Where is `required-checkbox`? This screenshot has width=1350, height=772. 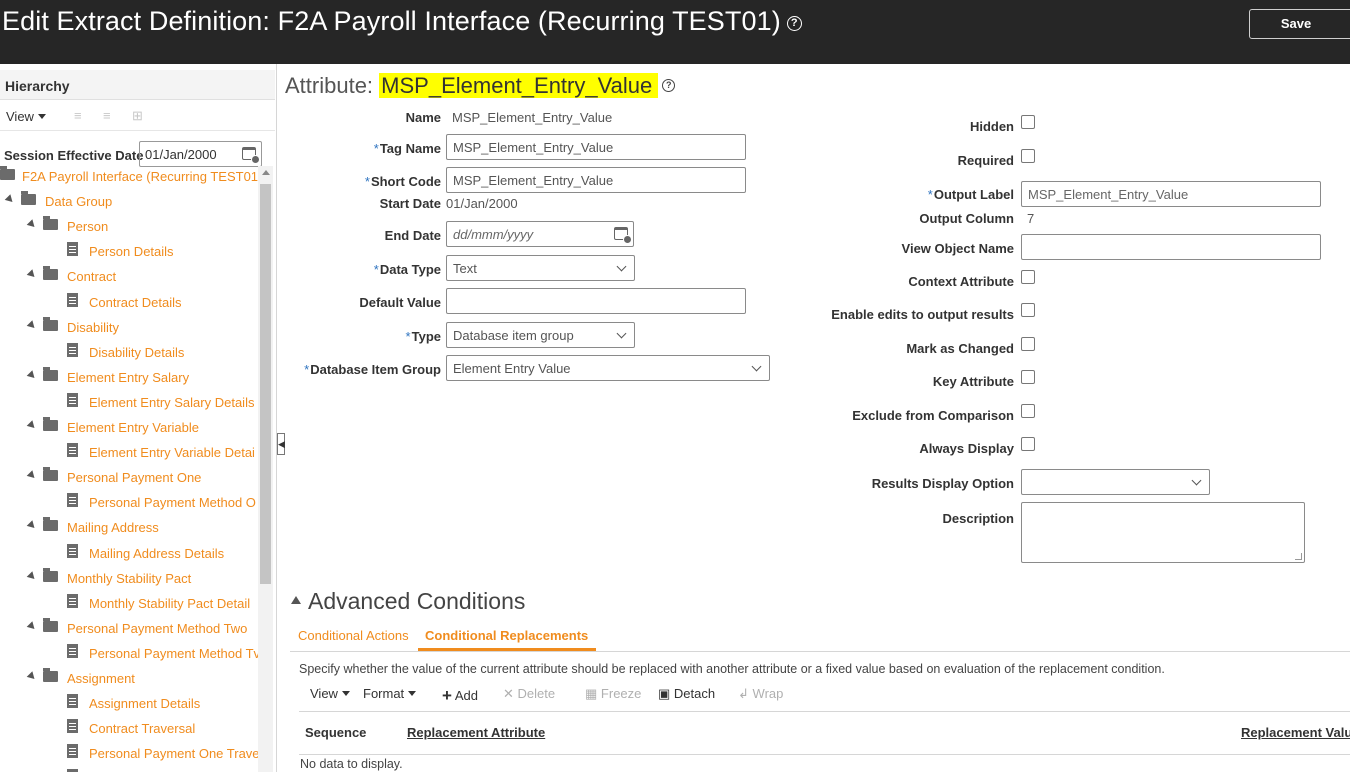 required-checkbox is located at coordinates (1028, 156).